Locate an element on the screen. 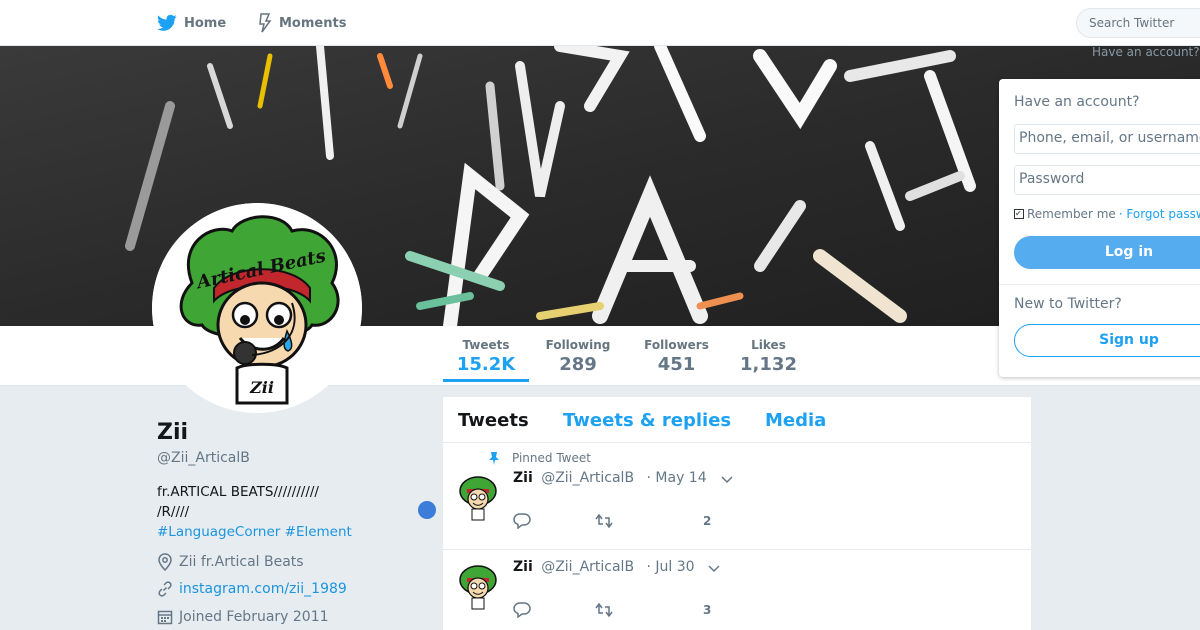  profile-joined: Joined February 2011 is located at coordinates (243, 617).